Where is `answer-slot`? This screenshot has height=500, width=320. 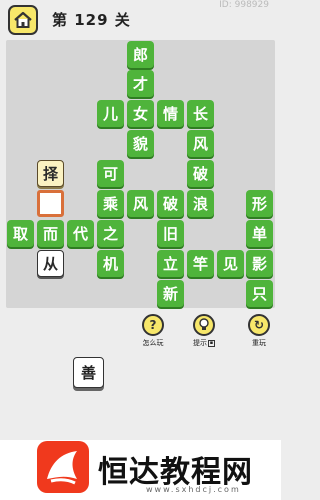 answer-slot is located at coordinates (50, 203).